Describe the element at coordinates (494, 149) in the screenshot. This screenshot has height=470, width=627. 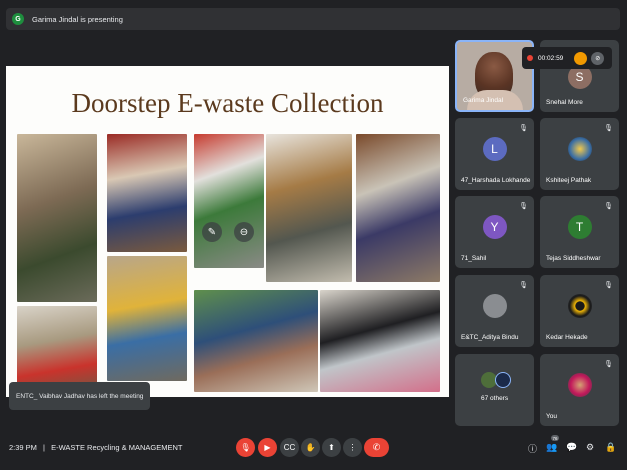
I see `avatar: L` at that location.